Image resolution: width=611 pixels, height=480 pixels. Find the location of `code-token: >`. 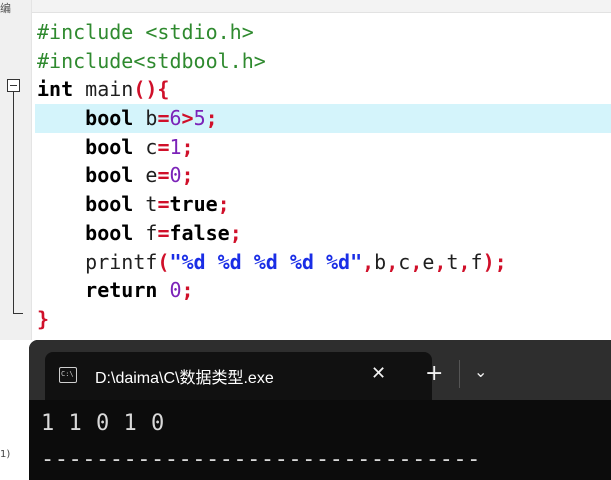

code-token: > is located at coordinates (187, 118).